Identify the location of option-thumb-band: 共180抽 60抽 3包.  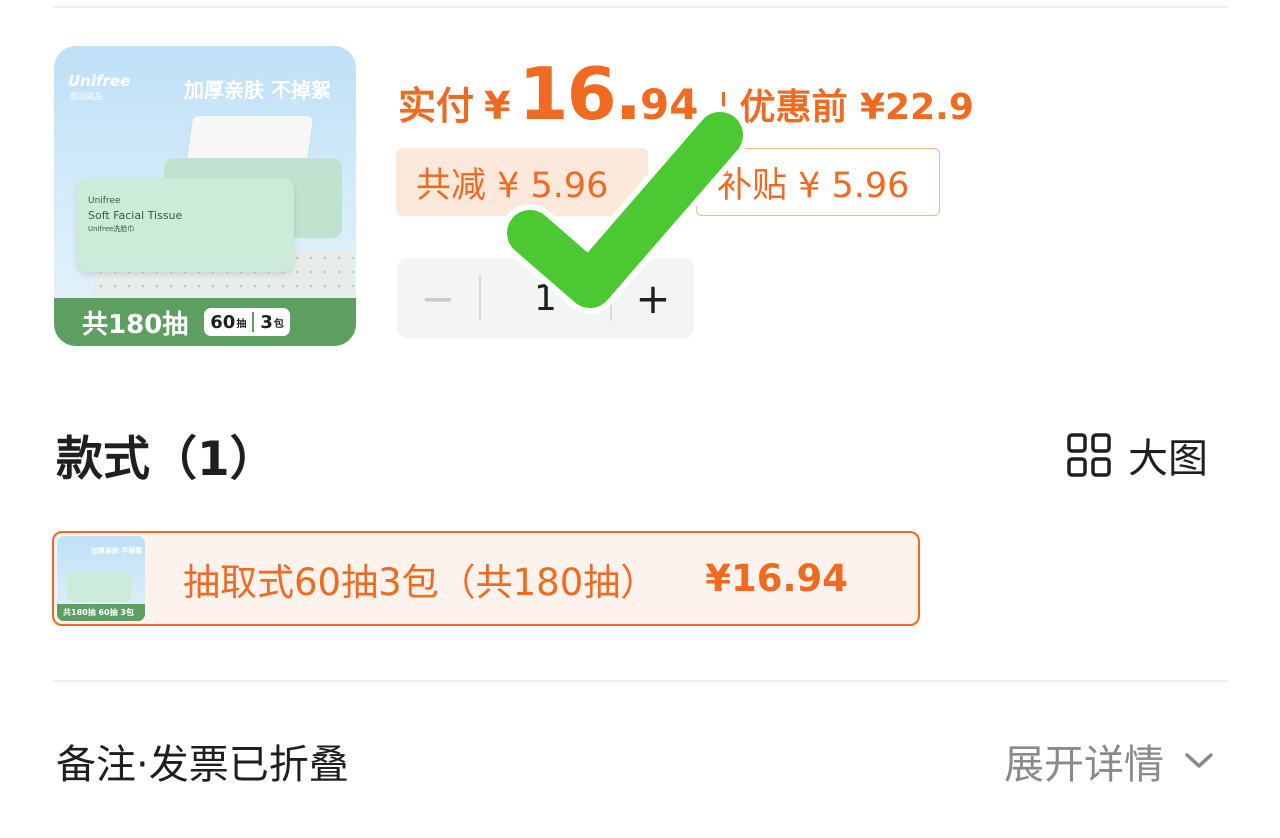
(101, 612).